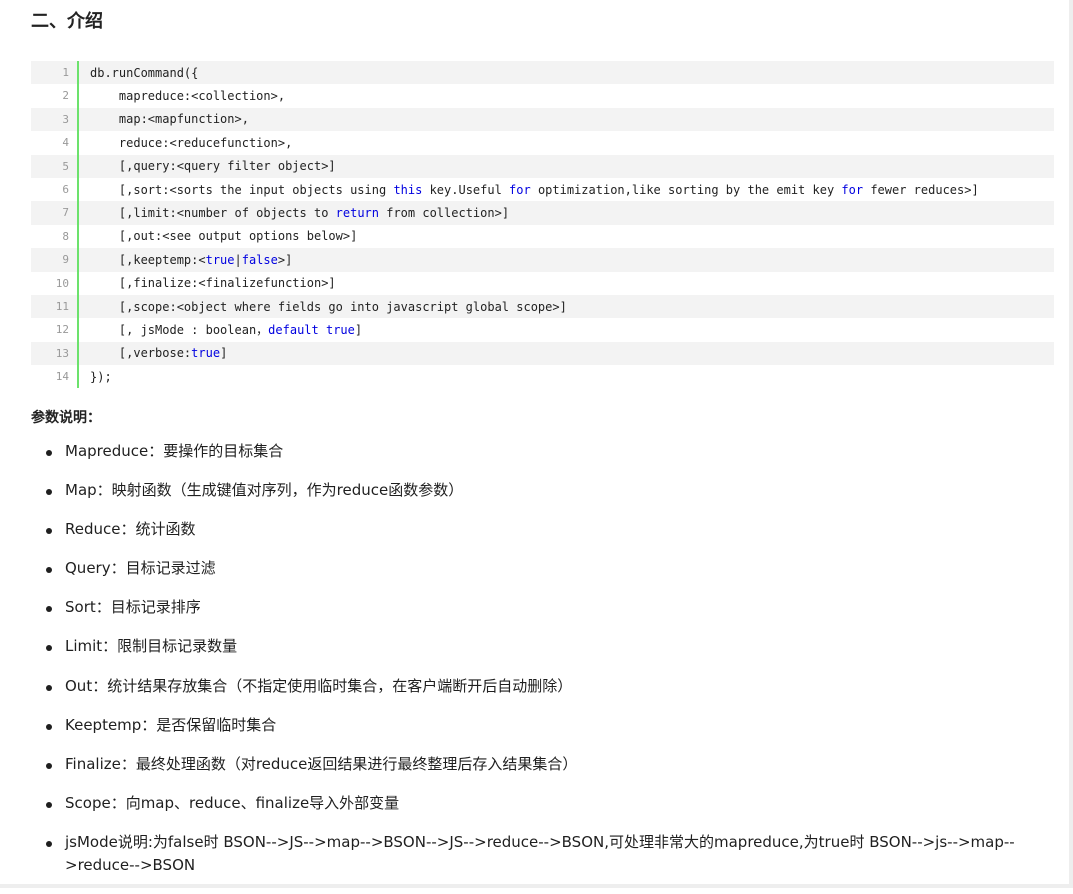 The image size is (1073, 894). Describe the element at coordinates (542, 96) in the screenshot. I see `code-line: 2 mapreduce:<collection>,` at that location.